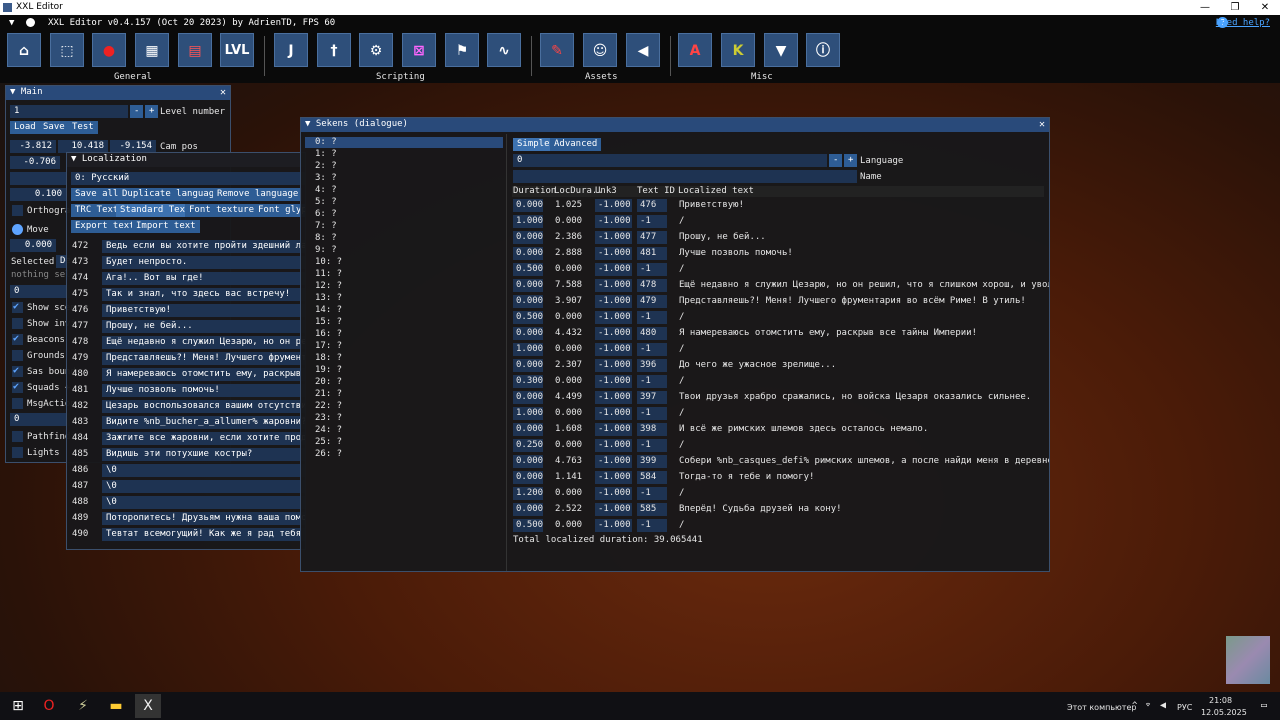 The width and height of the screenshot is (1280, 720). What do you see at coordinates (534, 191) in the screenshot?
I see `col-duration: Duration` at bounding box center [534, 191].